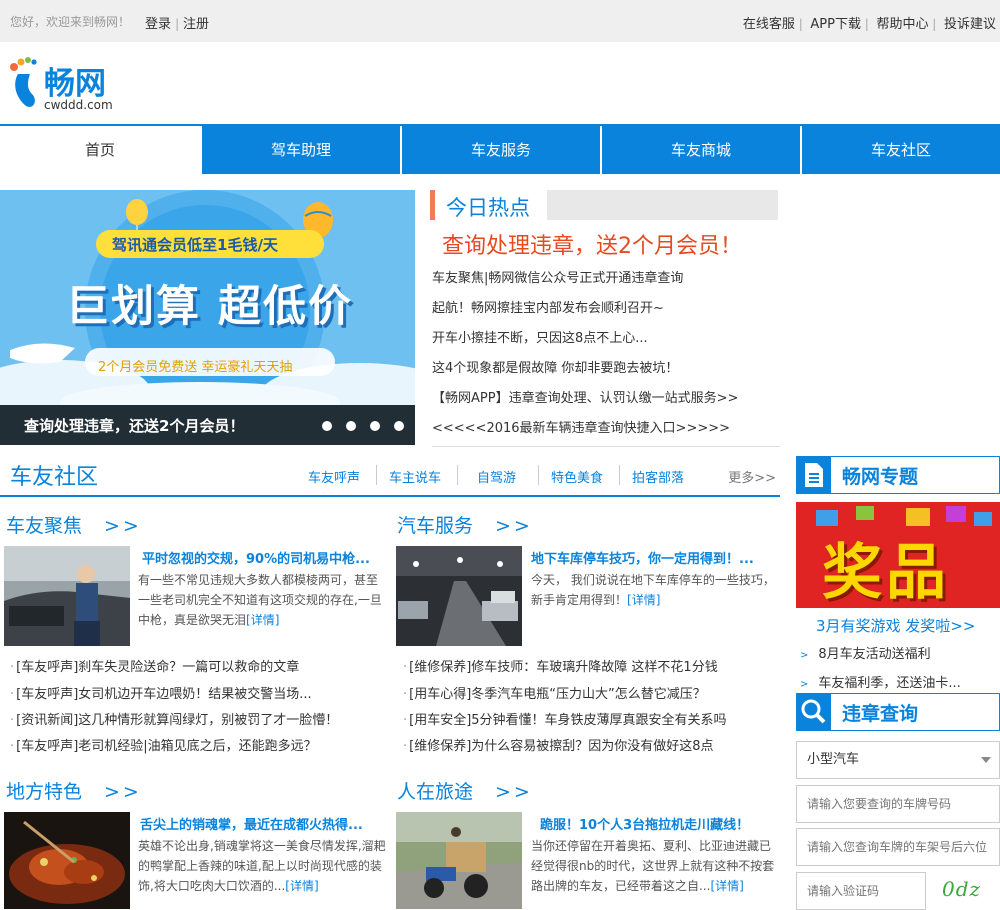 Image resolution: width=1000 pixels, height=910 pixels. I want to click on travel-thumbnail, so click(459, 860).